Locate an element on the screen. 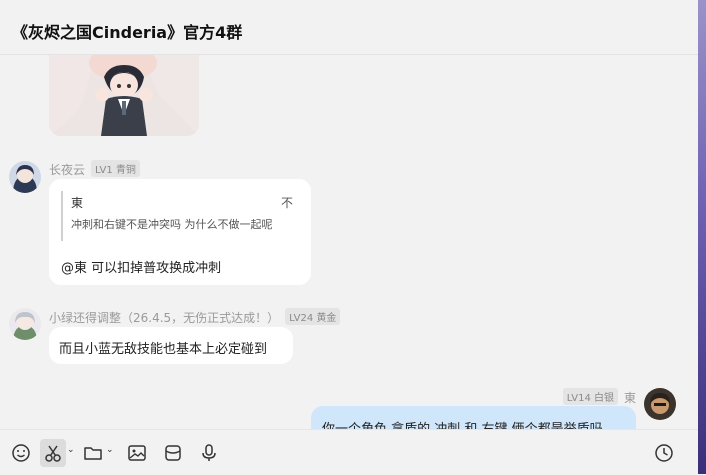 The height and width of the screenshot is (475, 706). sender-line: LV14 白银東 is located at coordinates (599, 397).